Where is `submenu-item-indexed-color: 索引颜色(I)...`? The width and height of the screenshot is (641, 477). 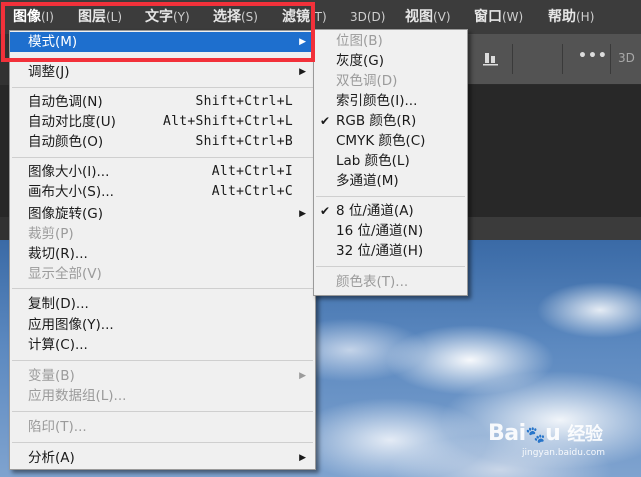 submenu-item-indexed-color: 索引颜色(I)... is located at coordinates (390, 101).